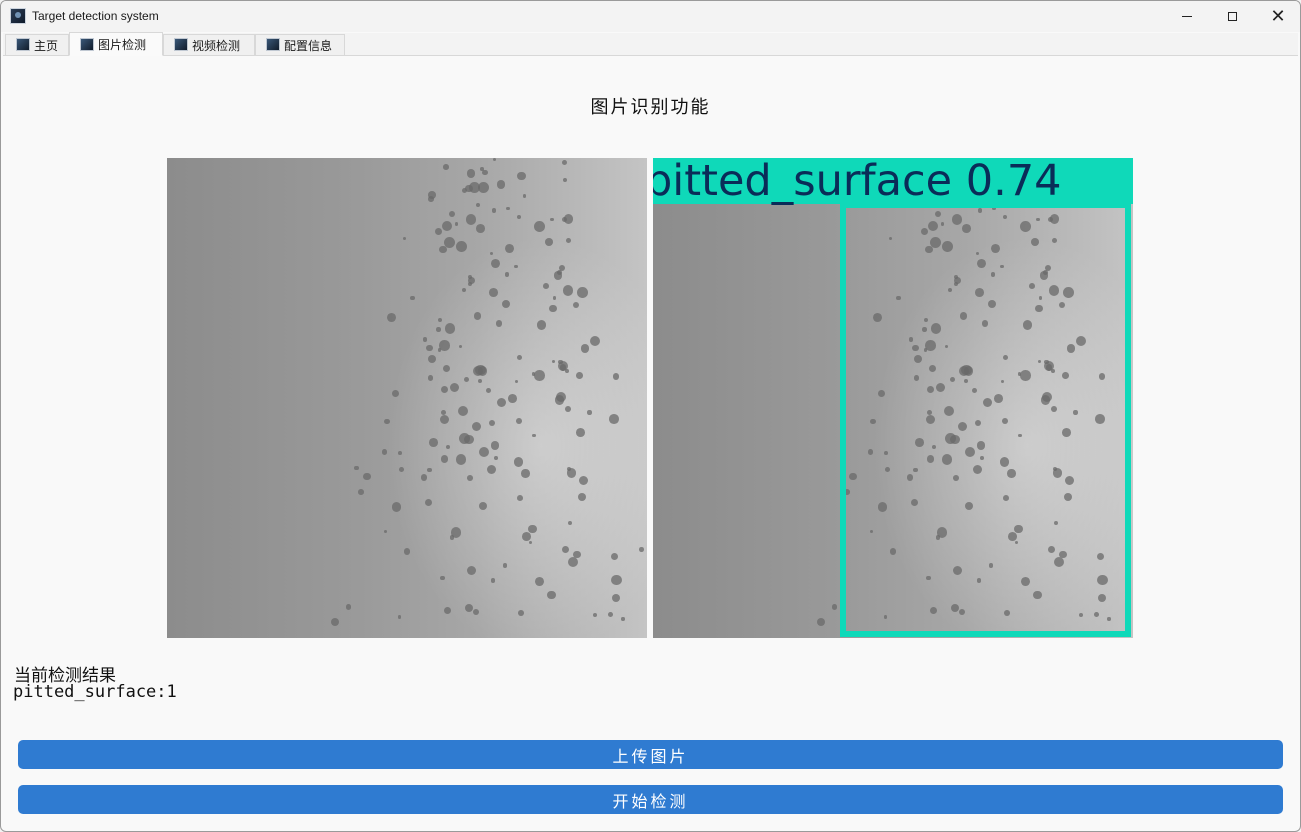  What do you see at coordinates (1232, 16) in the screenshot?
I see `maximize-button` at bounding box center [1232, 16].